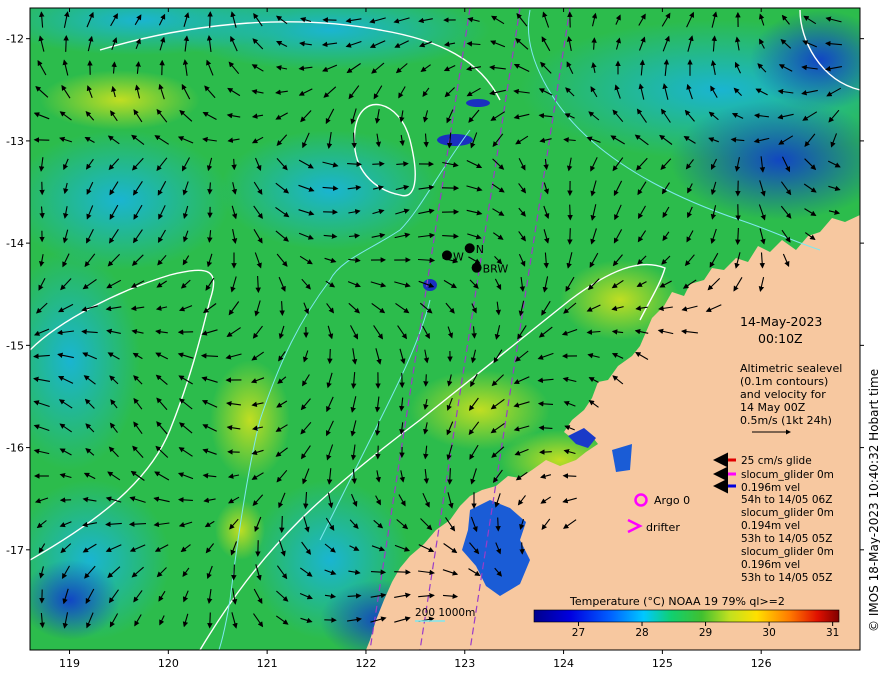 The width and height of the screenshot is (880, 680). What do you see at coordinates (480, 249) in the screenshot?
I see `station-label: N` at bounding box center [480, 249].